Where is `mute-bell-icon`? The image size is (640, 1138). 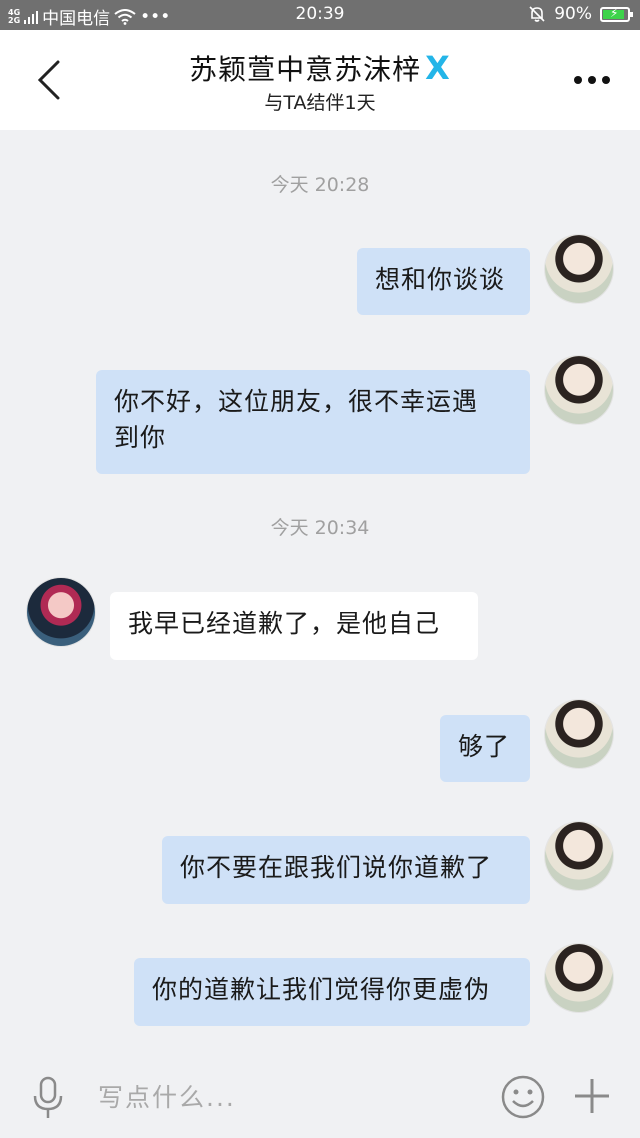 mute-bell-icon is located at coordinates (537, 14).